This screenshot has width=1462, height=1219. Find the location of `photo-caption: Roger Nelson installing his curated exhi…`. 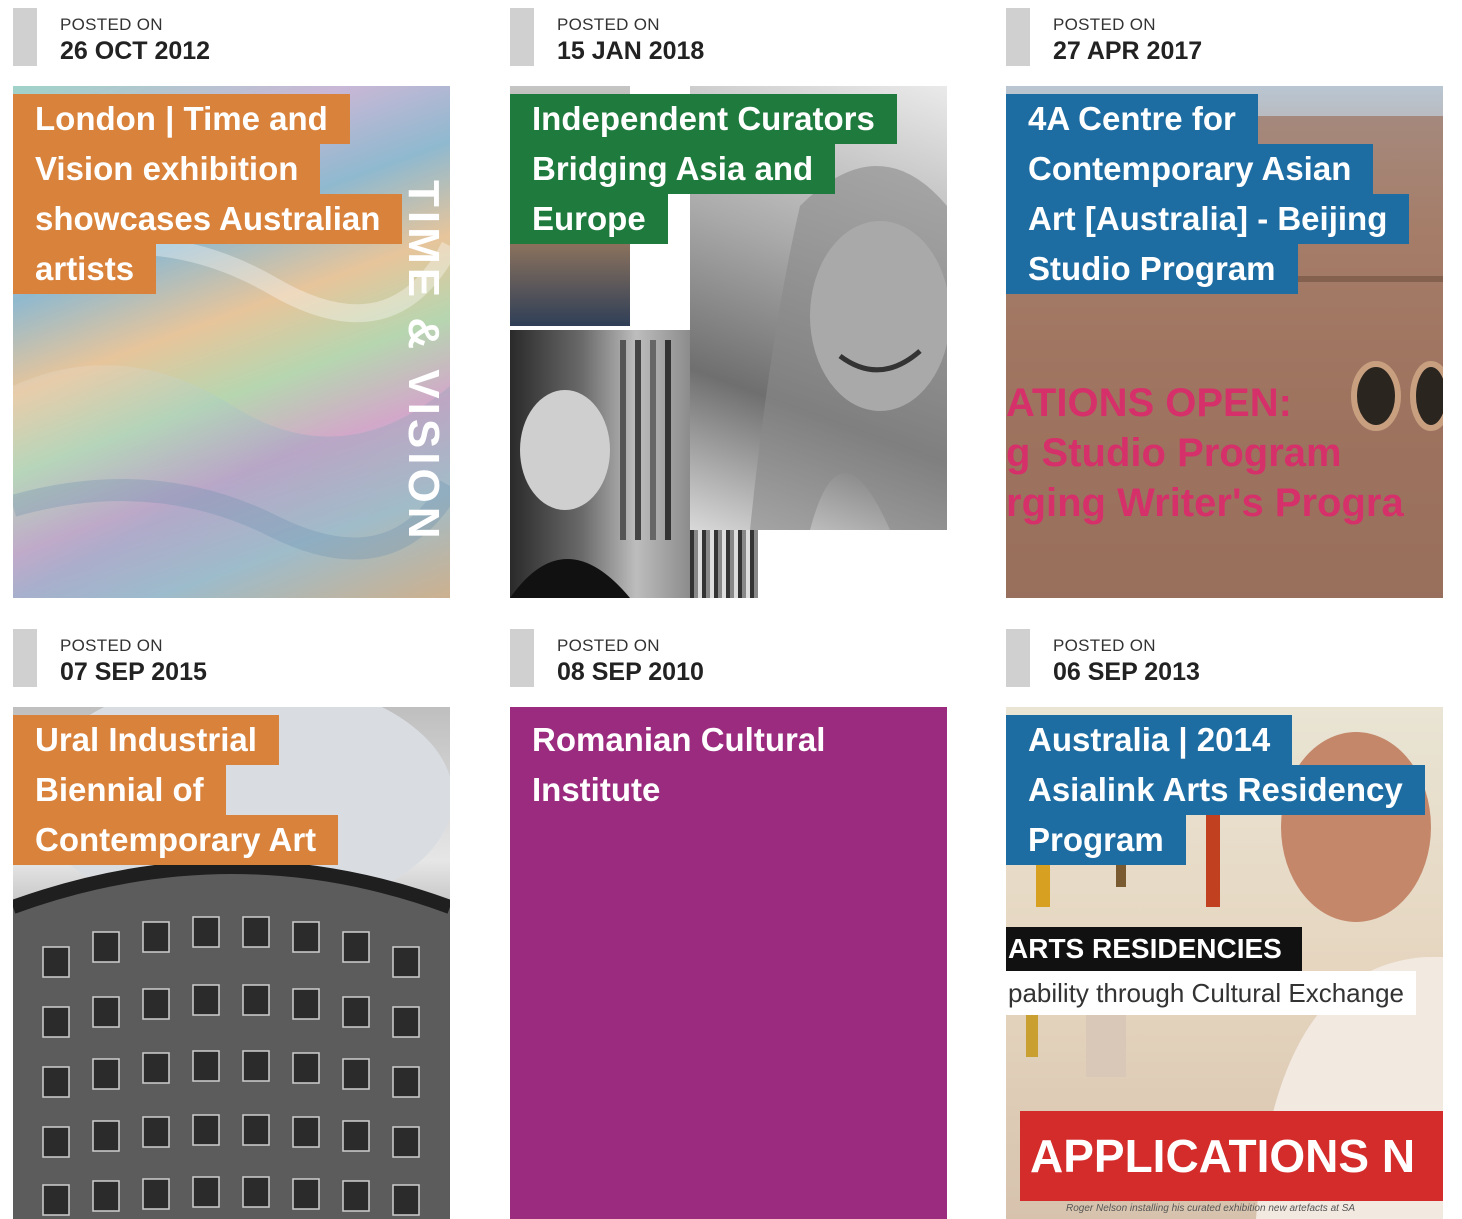

photo-caption: Roger Nelson installing his curated exhi… is located at coordinates (1211, 1208).